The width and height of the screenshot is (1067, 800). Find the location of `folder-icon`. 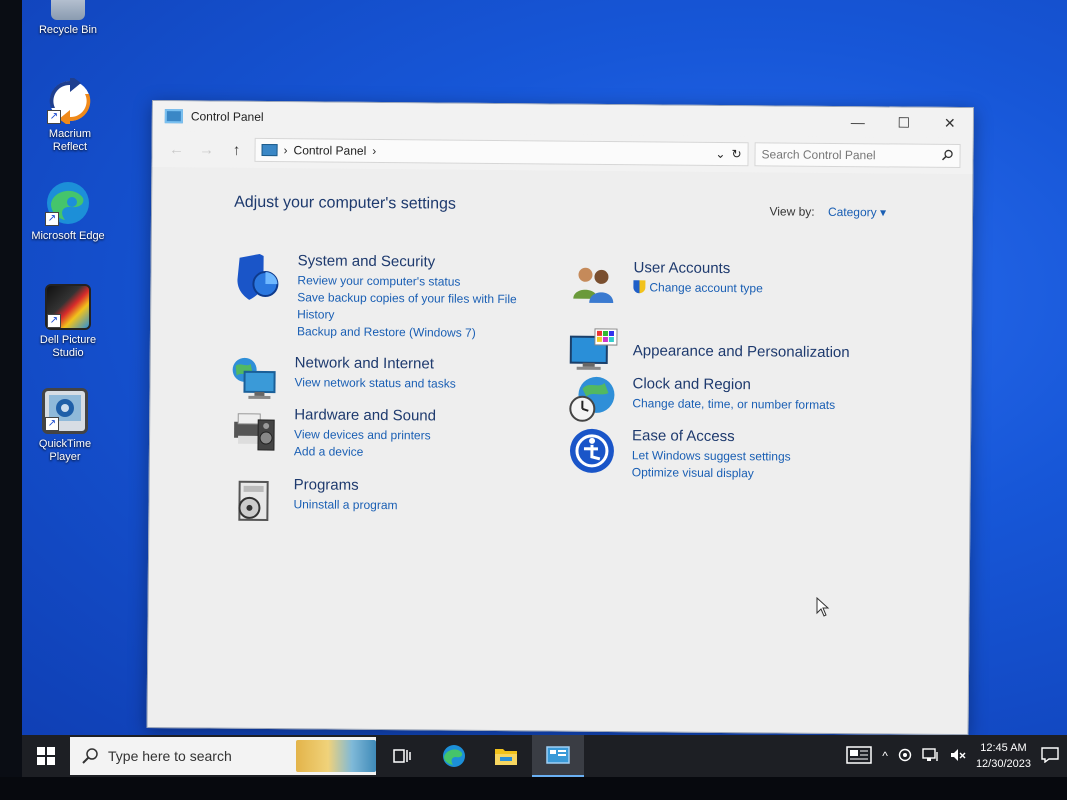

folder-icon is located at coordinates (506, 757).